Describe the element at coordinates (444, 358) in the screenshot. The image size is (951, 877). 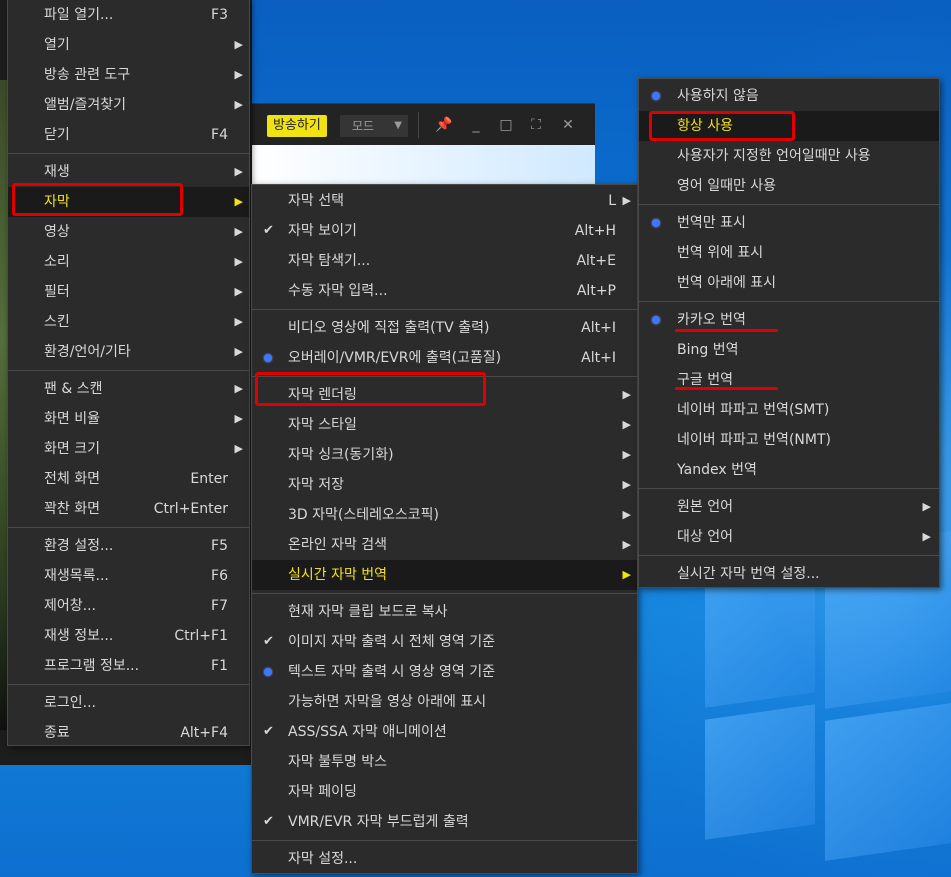
I see `subtitle-menu-item: 오버레이/VMR/EVR에 출력(고품질) Alt+I` at that location.